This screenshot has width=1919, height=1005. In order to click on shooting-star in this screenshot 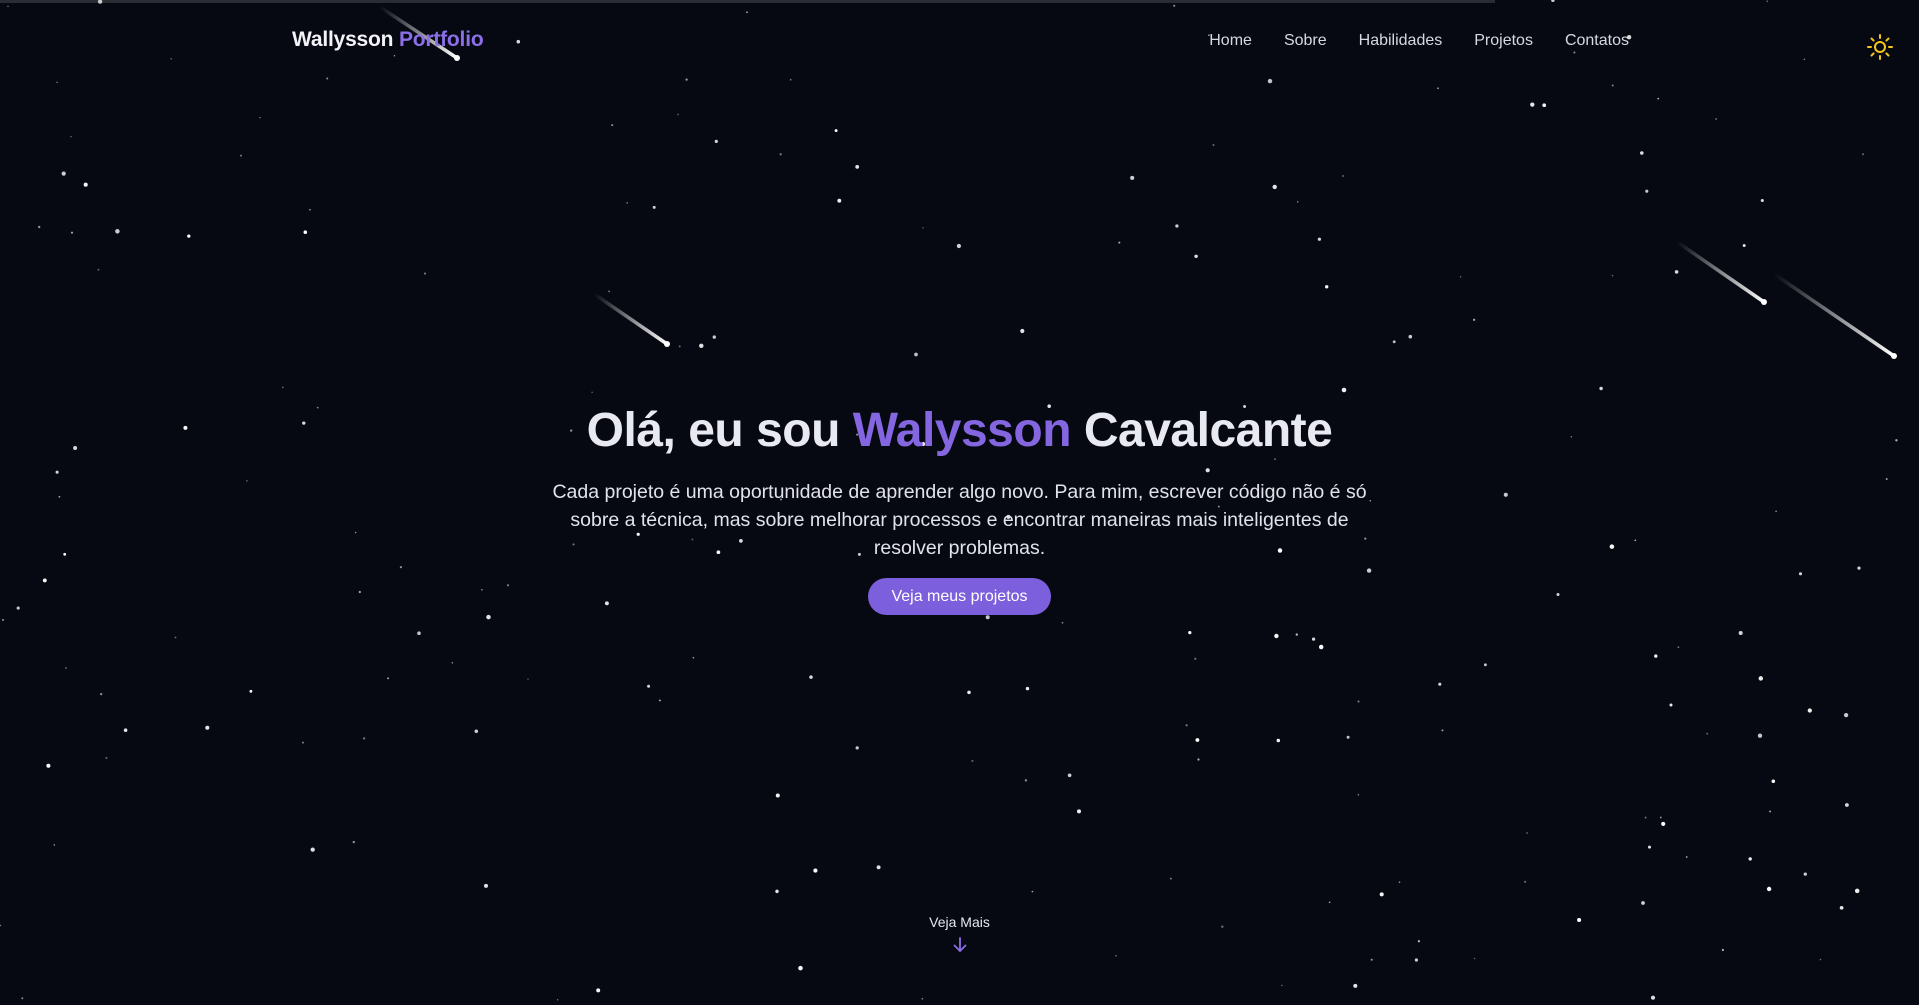, I will do `click(1720, 272)`.